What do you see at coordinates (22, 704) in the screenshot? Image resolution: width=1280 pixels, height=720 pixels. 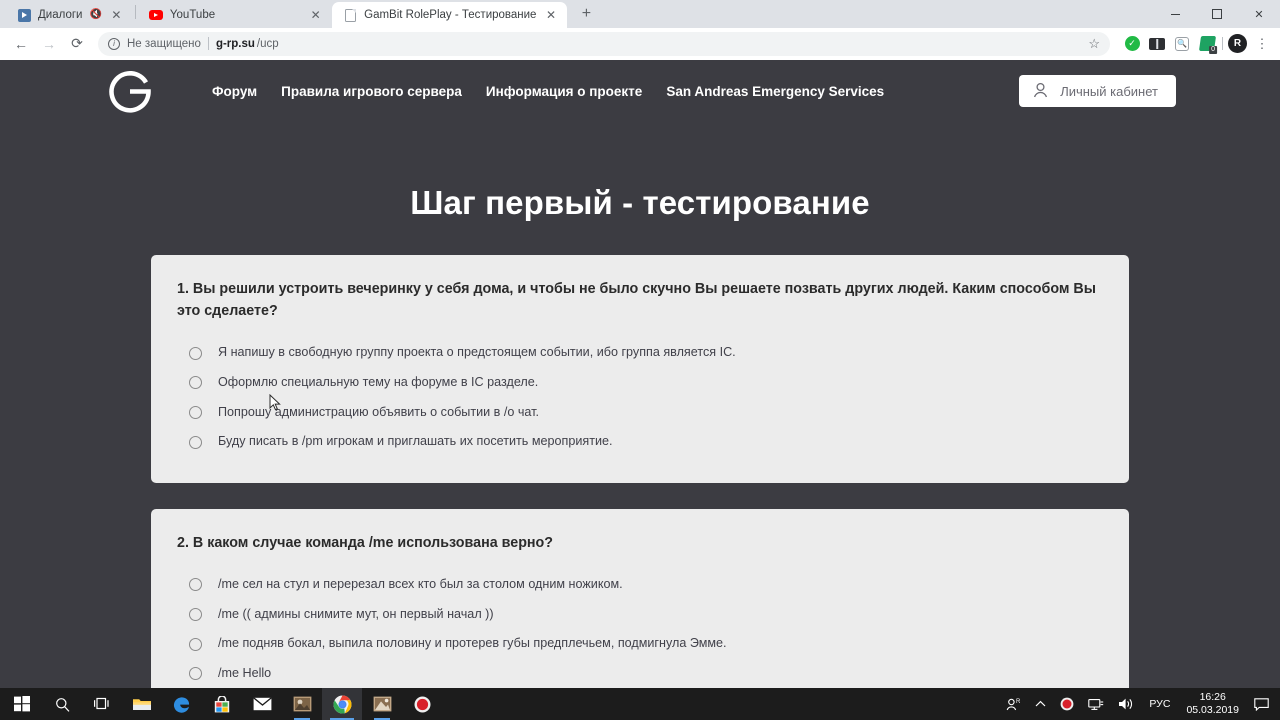 I see `start-button` at bounding box center [22, 704].